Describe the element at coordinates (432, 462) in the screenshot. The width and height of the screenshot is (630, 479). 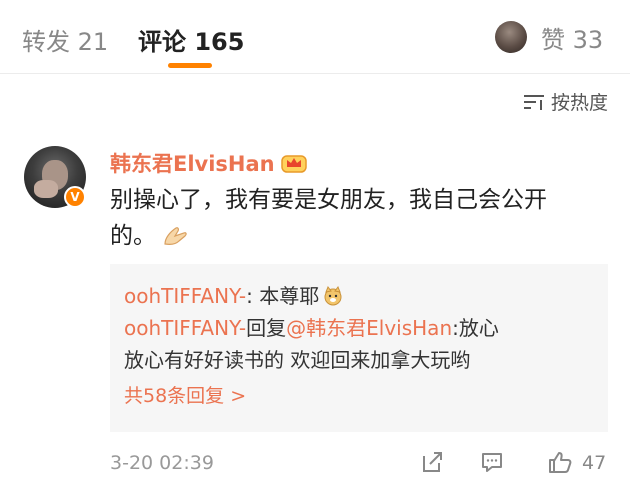
I see `share-icon` at that location.